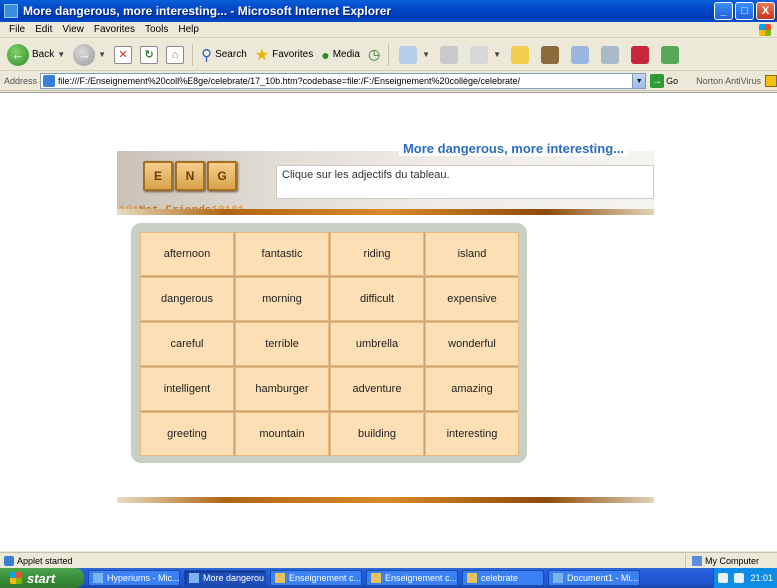 The image size is (777, 588). I want to click on msn-button, so click(670, 55).